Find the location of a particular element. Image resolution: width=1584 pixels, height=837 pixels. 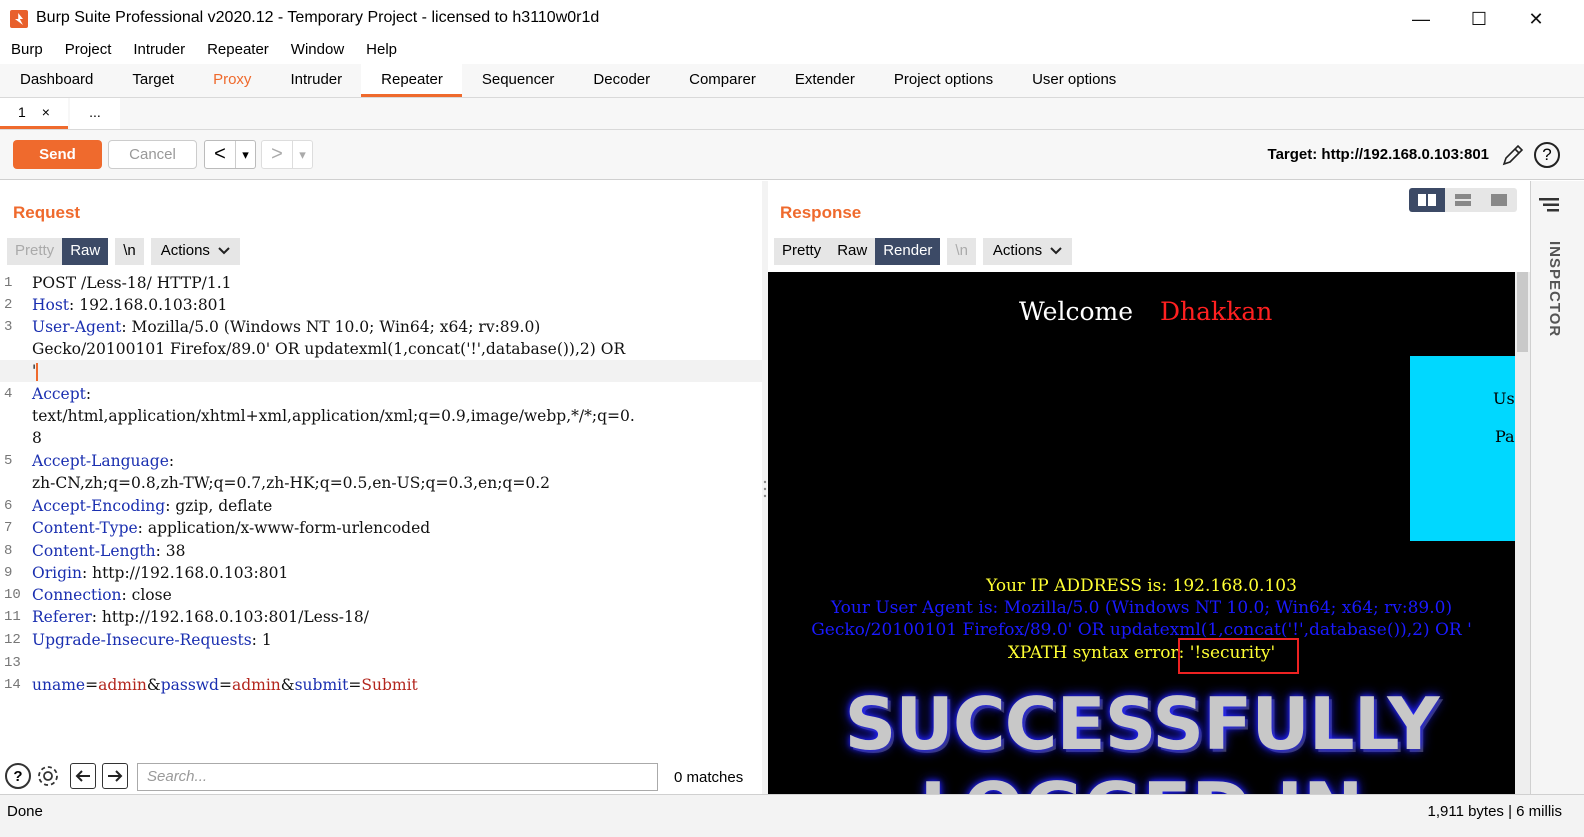

line-number: 14 is located at coordinates (12, 685).